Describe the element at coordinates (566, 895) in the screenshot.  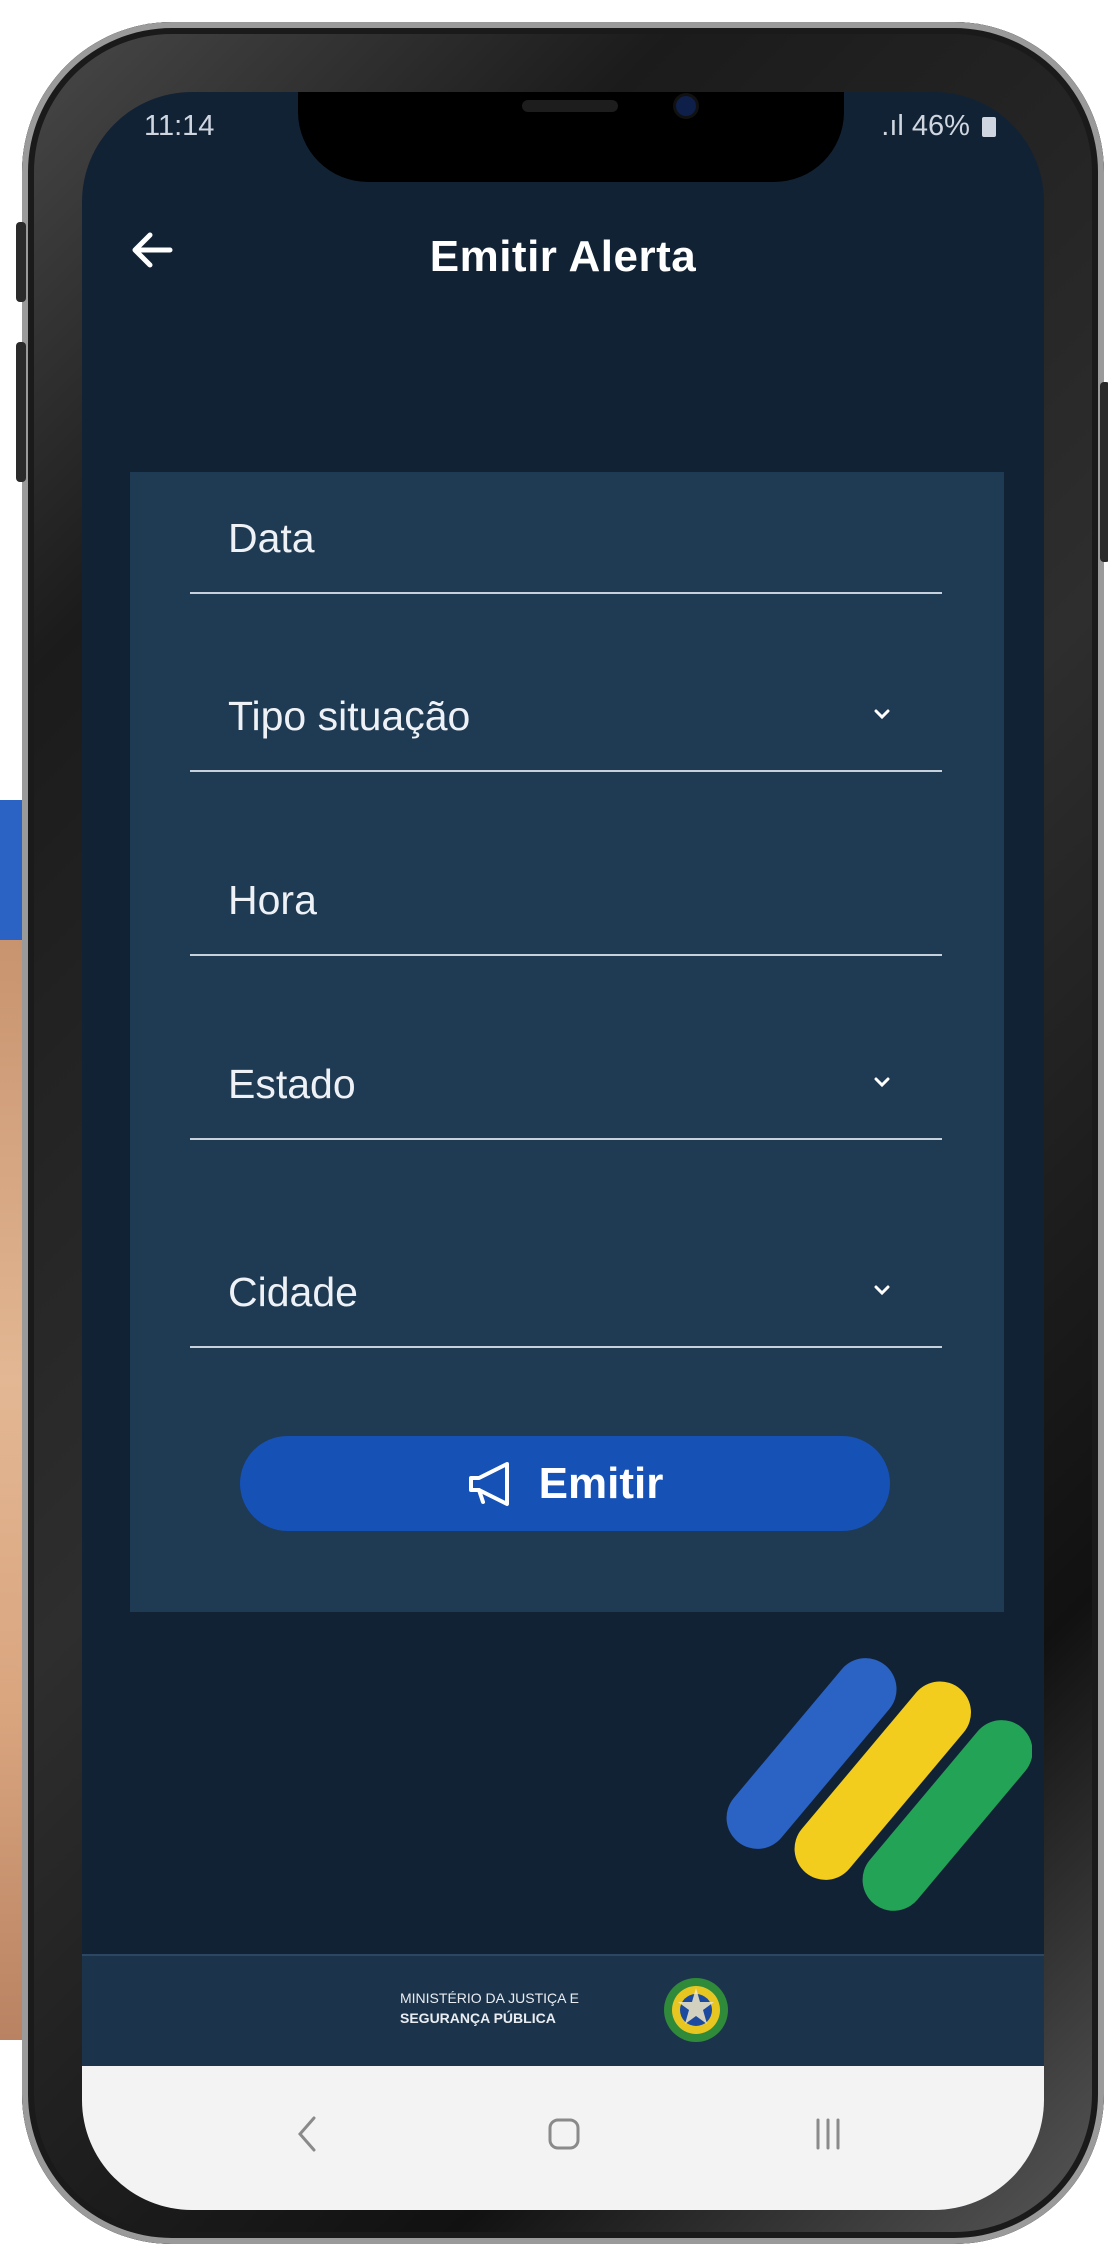
I see `time-field: Hora` at that location.